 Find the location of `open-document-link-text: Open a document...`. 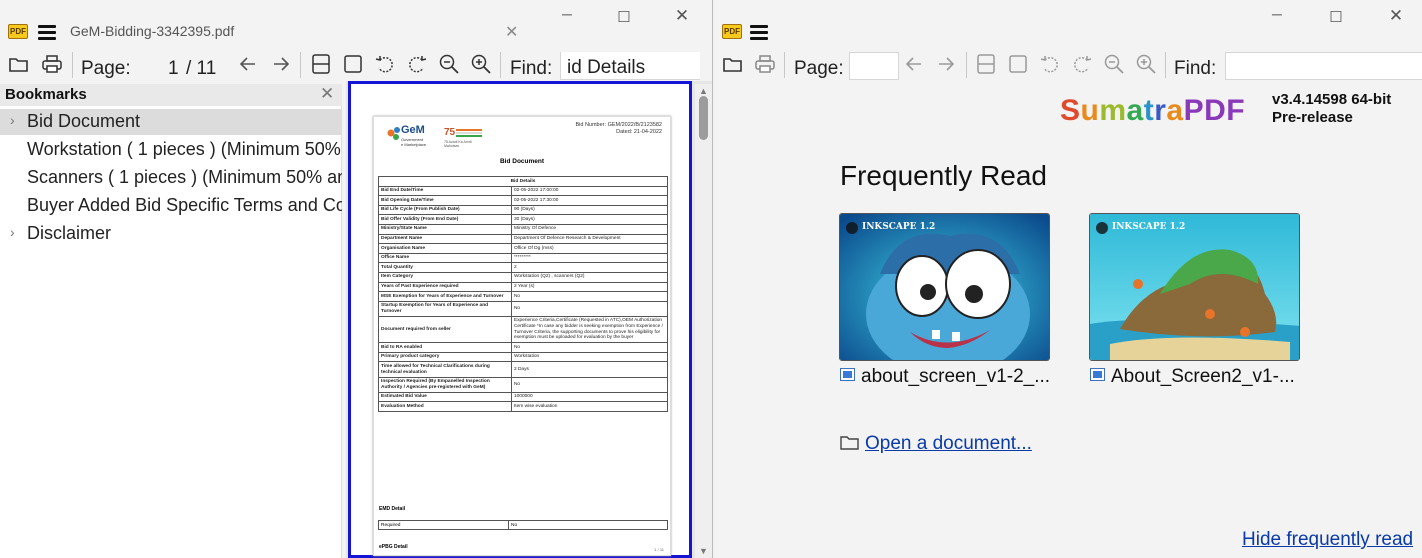

open-document-link-text: Open a document... is located at coordinates (948, 443).